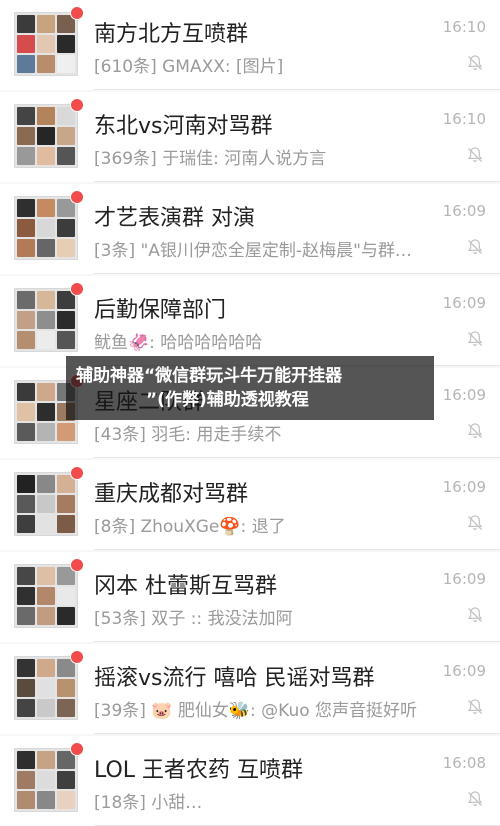 This screenshot has width=500, height=826. What do you see at coordinates (250, 321) in the screenshot?
I see `chat-row: 后勤保障部门鱿鱼🦑: 哈哈哈哈哈哈 16:09` at bounding box center [250, 321].